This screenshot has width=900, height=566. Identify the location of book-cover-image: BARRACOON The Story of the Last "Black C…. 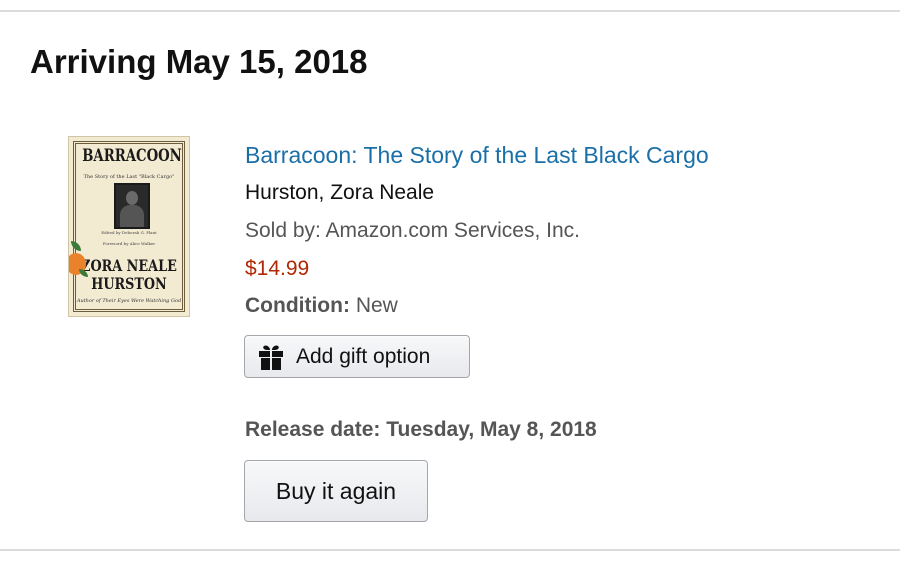
(129, 226).